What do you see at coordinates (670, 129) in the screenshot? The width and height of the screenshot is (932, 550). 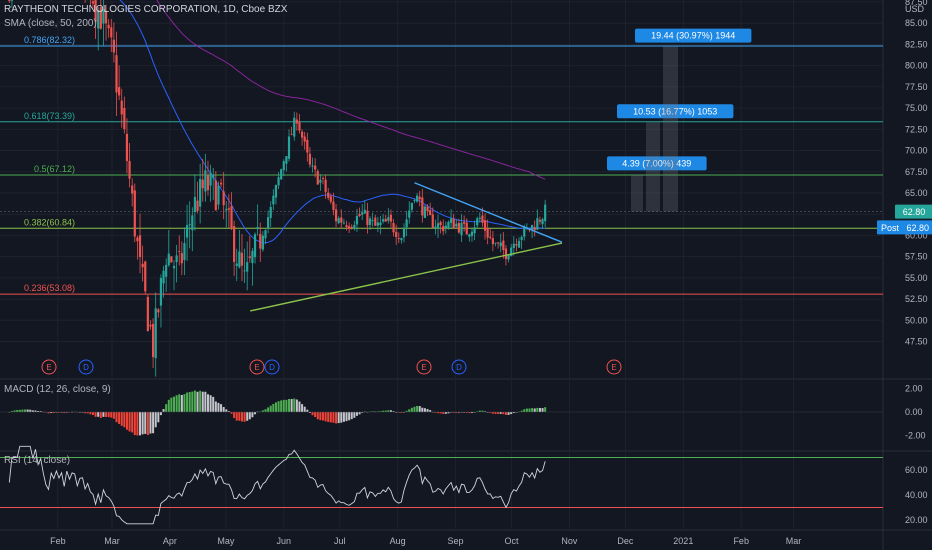 I see `target-range` at bounding box center [670, 129].